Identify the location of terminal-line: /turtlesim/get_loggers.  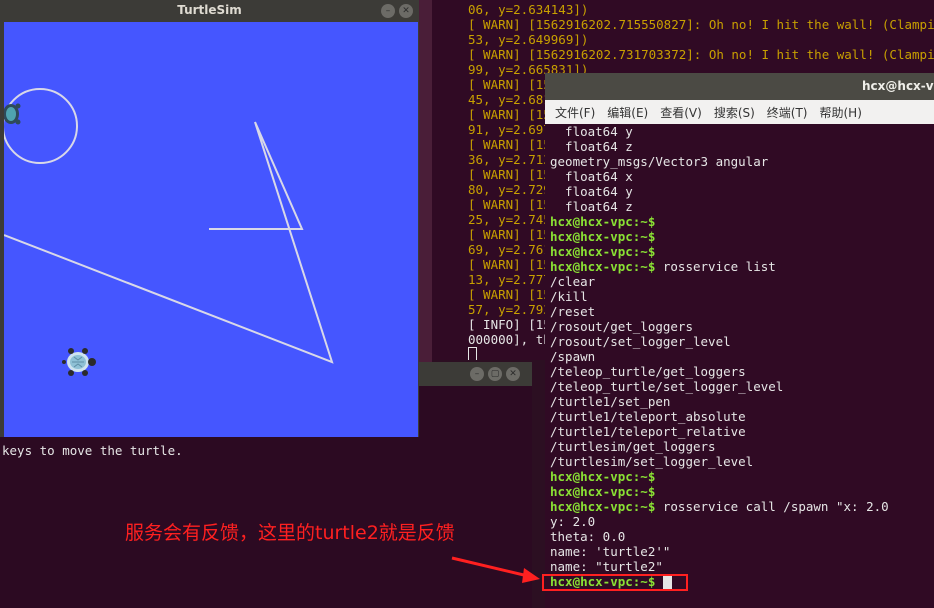
(719, 446).